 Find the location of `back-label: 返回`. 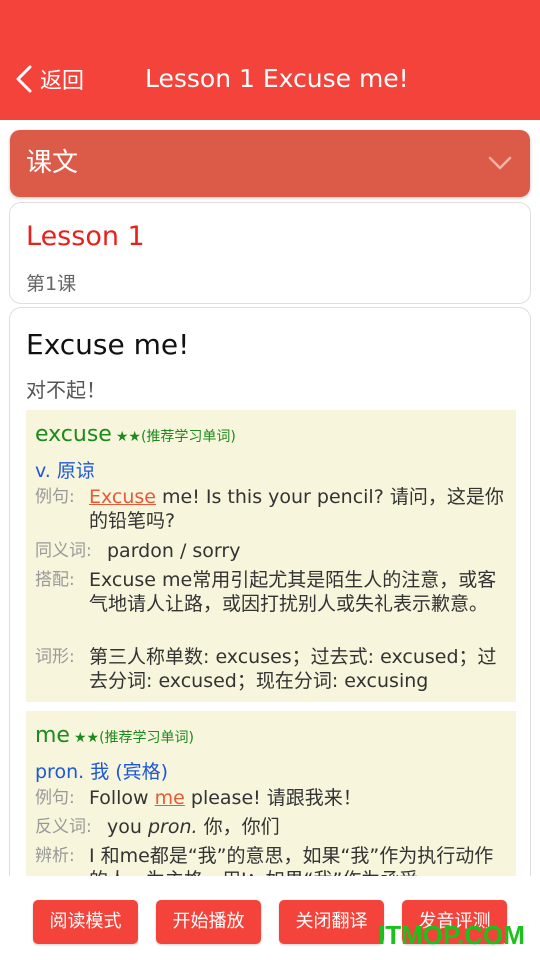

back-label: 返回 is located at coordinates (62, 81).